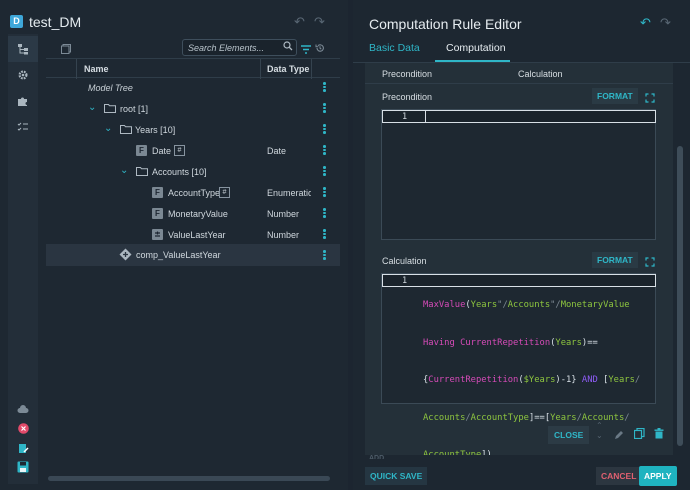 The image size is (690, 490). Describe the element at coordinates (619, 476) in the screenshot. I see `cancel-button: CANCEL` at that location.